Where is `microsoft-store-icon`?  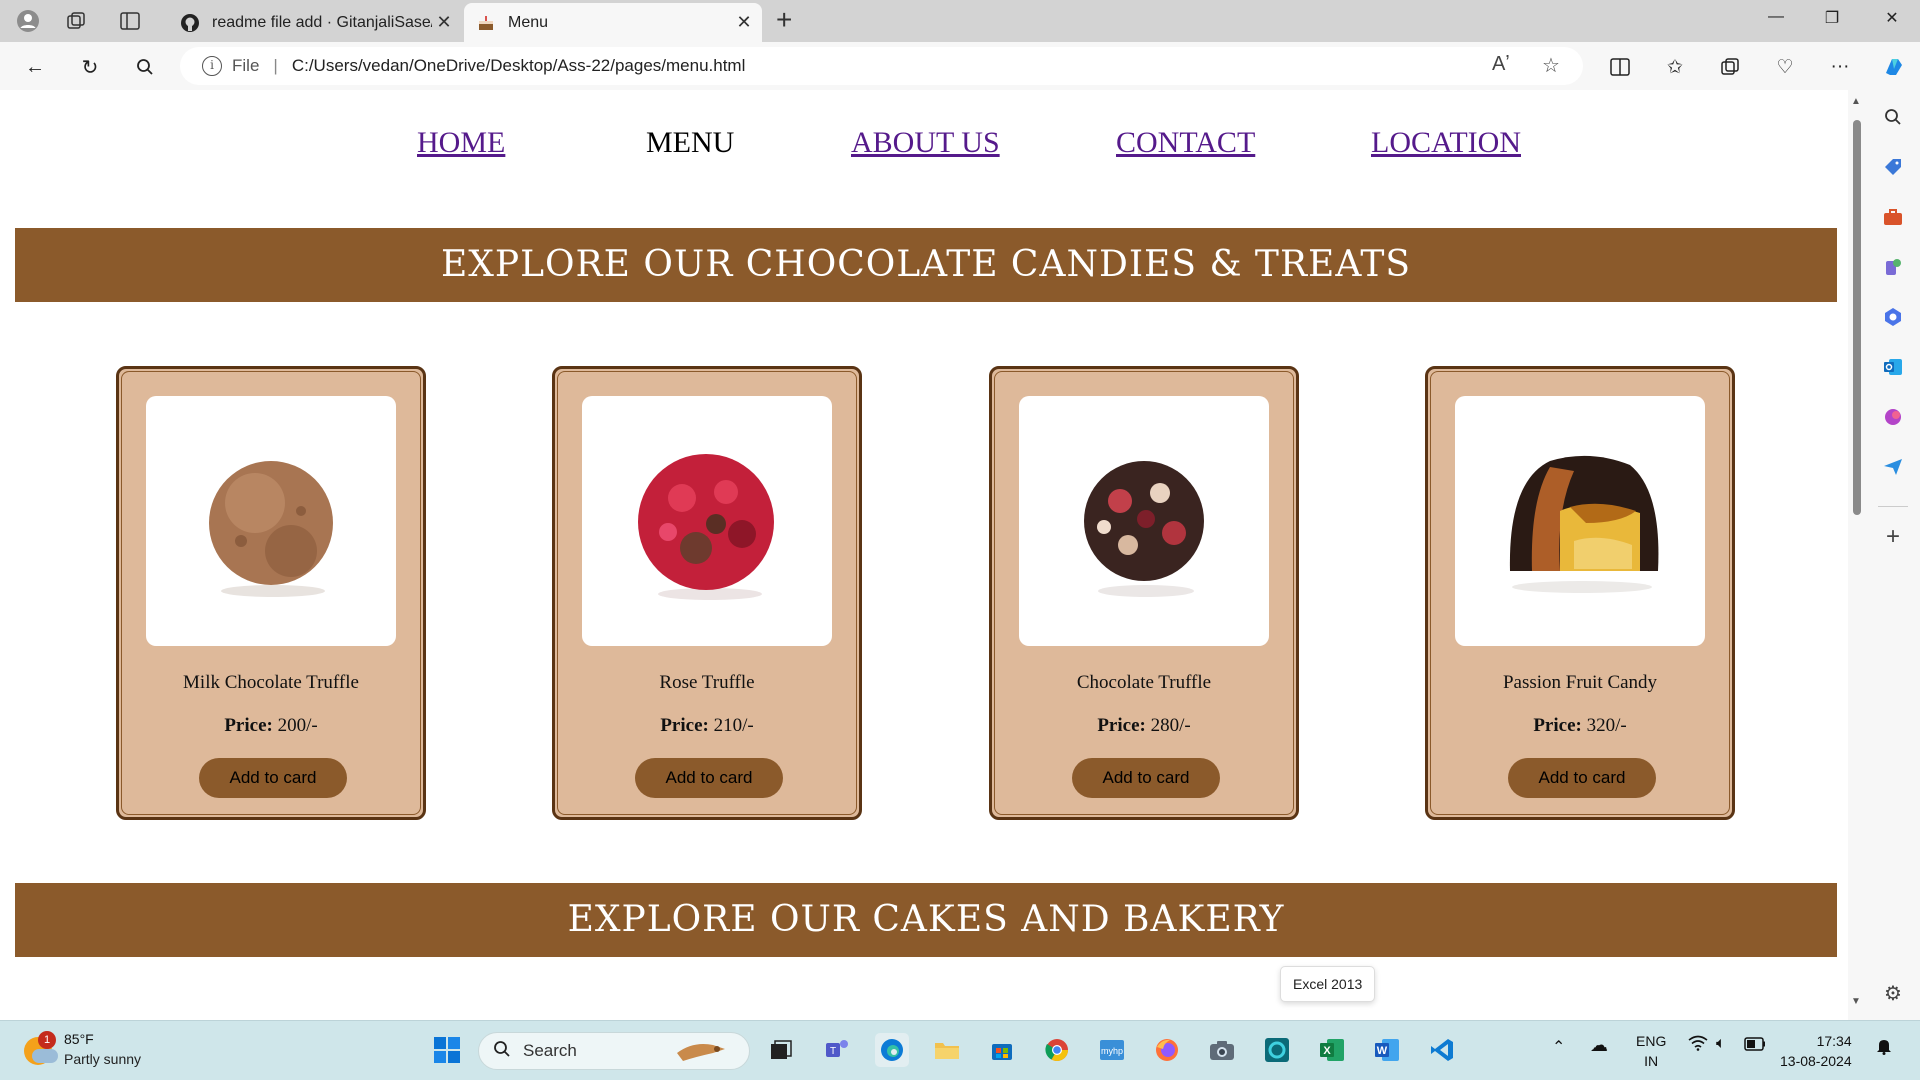 microsoft-store-icon is located at coordinates (1002, 1050).